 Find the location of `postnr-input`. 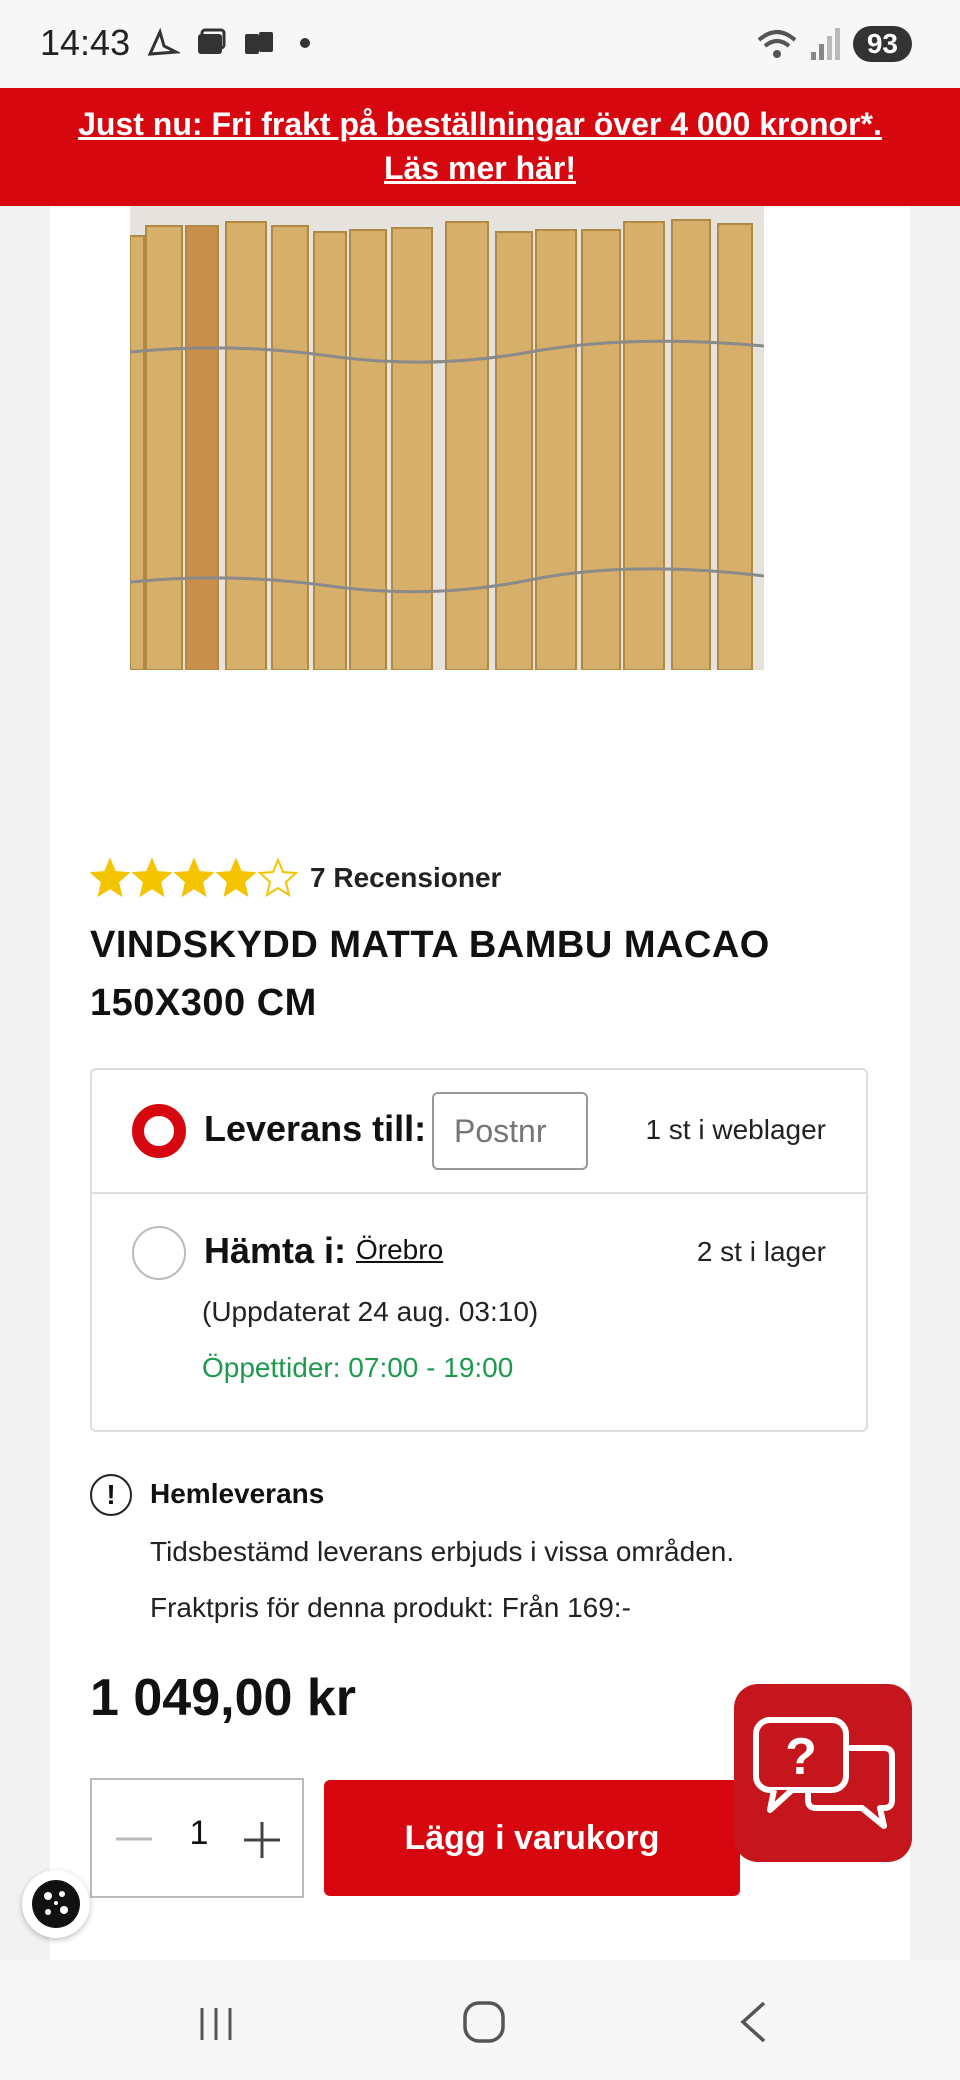

postnr-input is located at coordinates (510, 1131).